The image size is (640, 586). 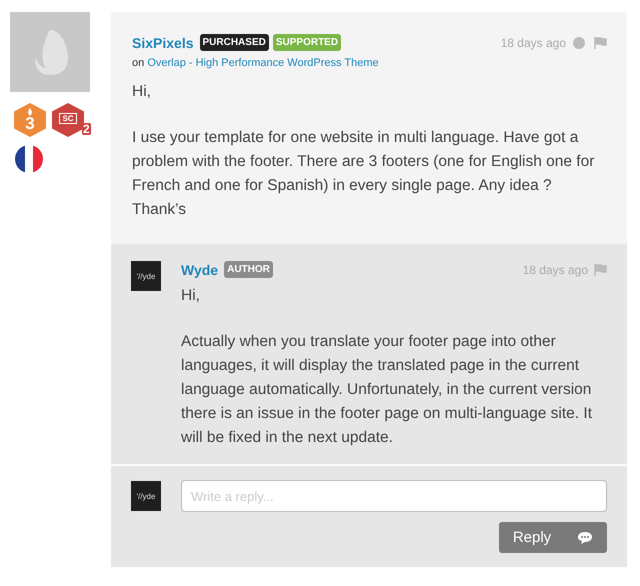 I want to click on reply-text: Actually when you translate your footer page into other languages, it will display the translated page in the current language automatically. Unfortunately, in the current version there is an issue in the footer page on multi-language site. It will be fixed in the next update., so click(x=387, y=390).